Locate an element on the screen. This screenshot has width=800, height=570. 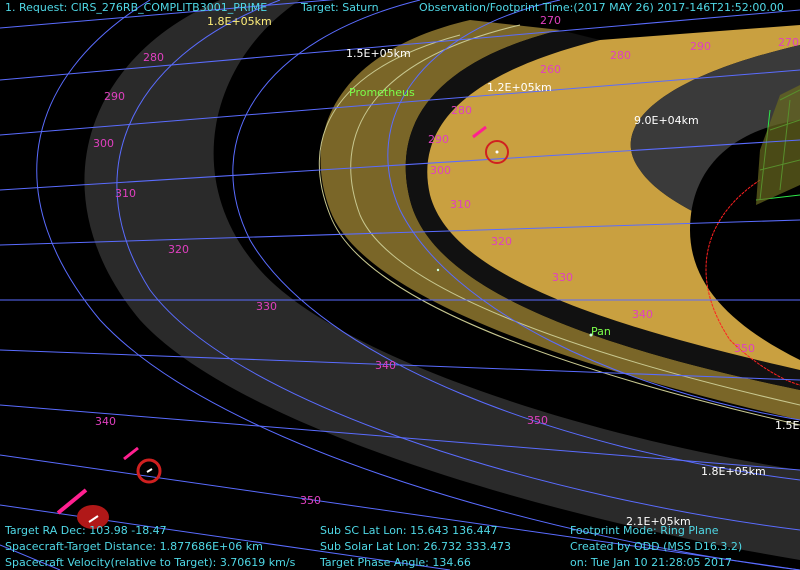
footprint-mode: Footprint Mode: Ring Plane is located at coordinates (644, 530).